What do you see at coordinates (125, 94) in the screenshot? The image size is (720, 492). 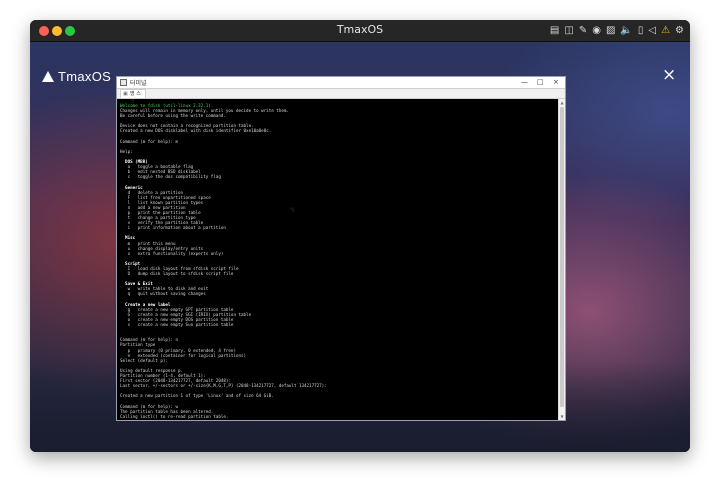 I see `tab-icon: ▣` at bounding box center [125, 94].